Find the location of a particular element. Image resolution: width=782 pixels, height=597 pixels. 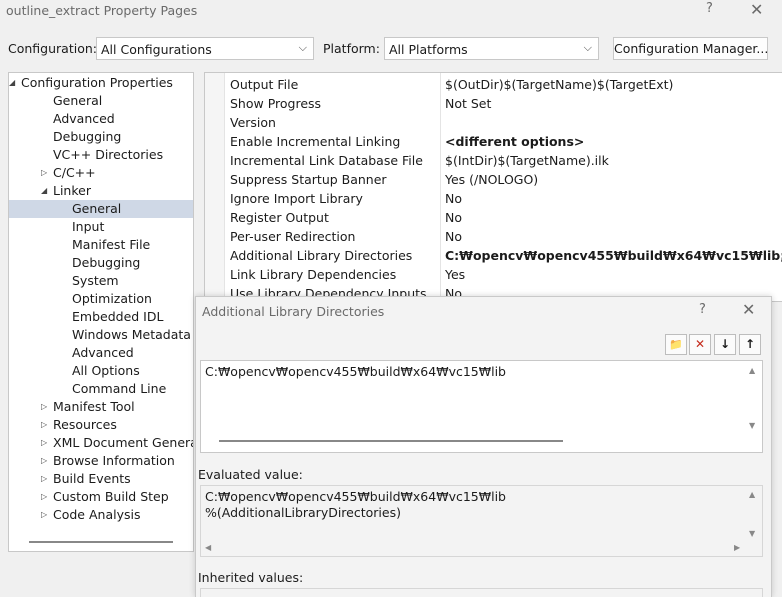

tree-item-label: Configuration Properties is located at coordinates (97, 82).